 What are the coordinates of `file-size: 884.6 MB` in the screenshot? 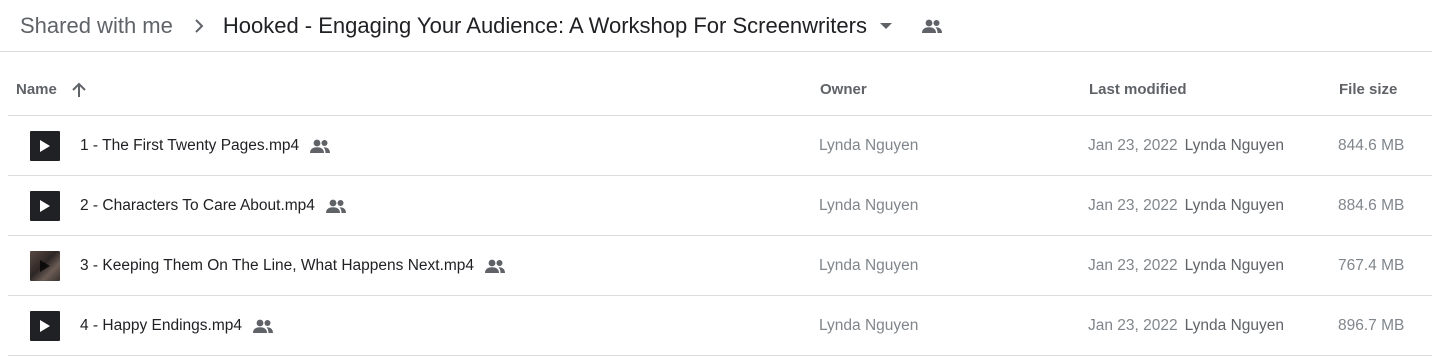 It's located at (1371, 205).